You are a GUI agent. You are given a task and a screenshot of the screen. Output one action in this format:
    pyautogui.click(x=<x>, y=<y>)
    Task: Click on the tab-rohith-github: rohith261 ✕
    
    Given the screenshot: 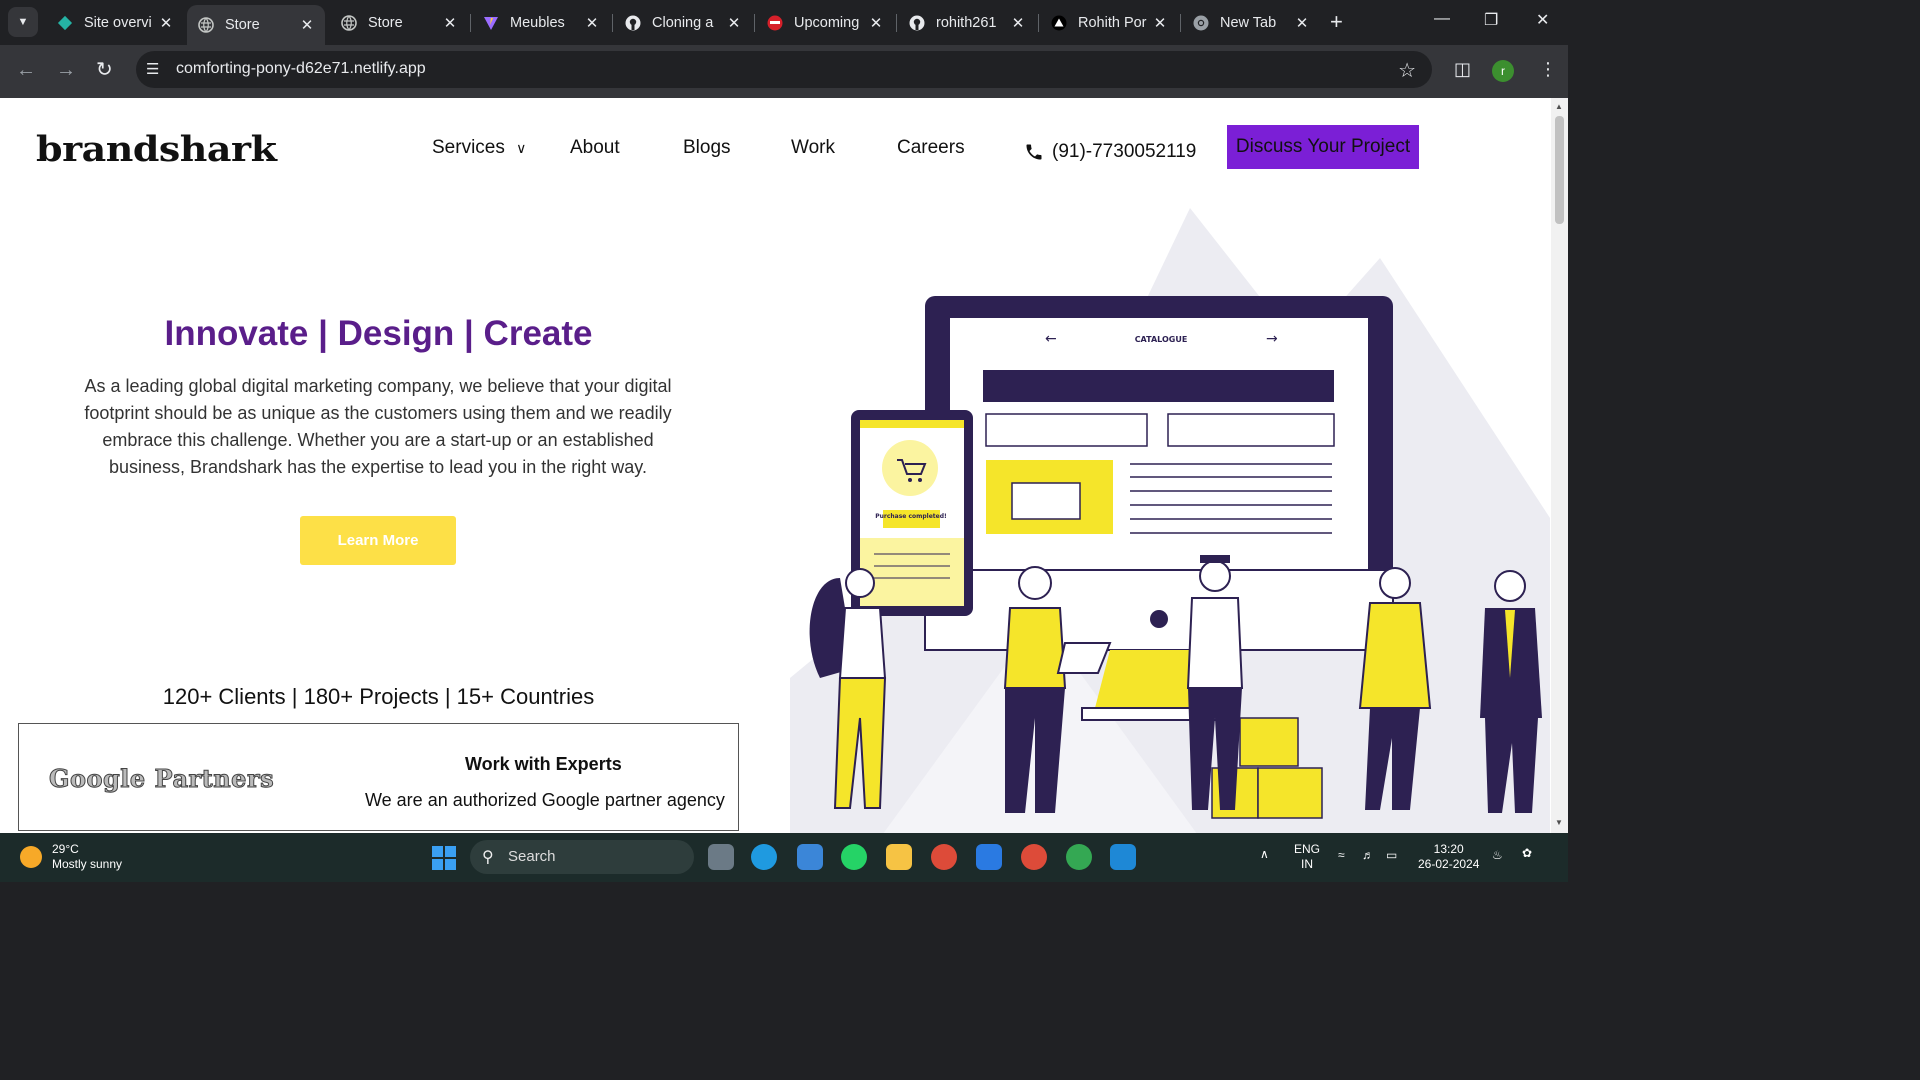 What is the action you would take?
    pyautogui.click(x=967, y=22)
    